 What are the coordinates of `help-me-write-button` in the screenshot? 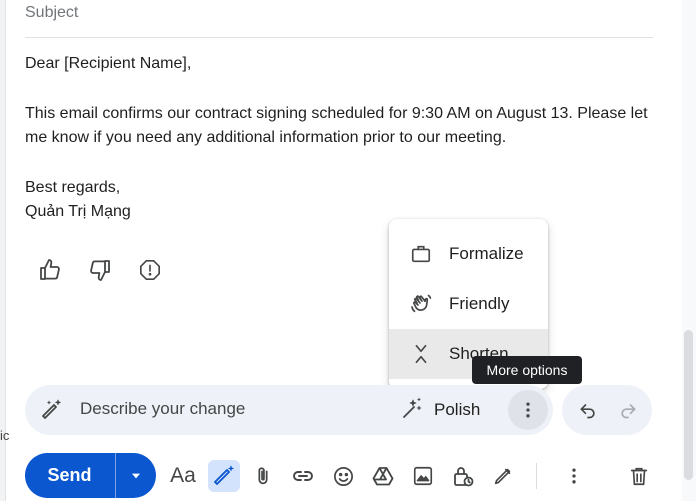 It's located at (224, 476).